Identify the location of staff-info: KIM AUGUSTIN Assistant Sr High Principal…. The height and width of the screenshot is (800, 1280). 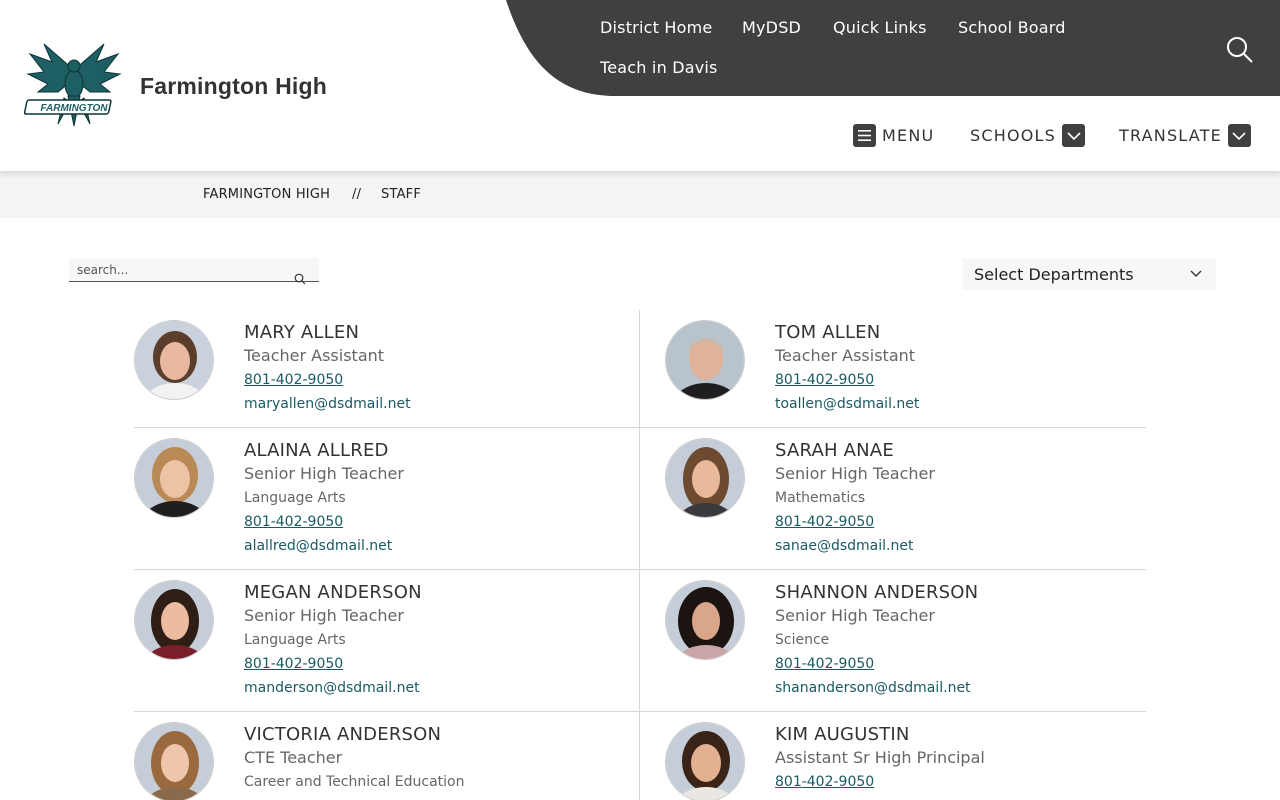
(880, 757).